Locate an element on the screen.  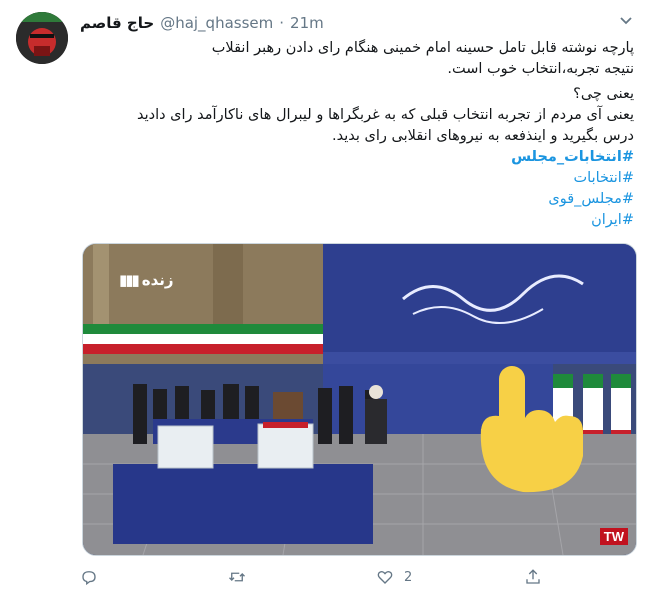
share-icon is located at coordinates (533, 576).